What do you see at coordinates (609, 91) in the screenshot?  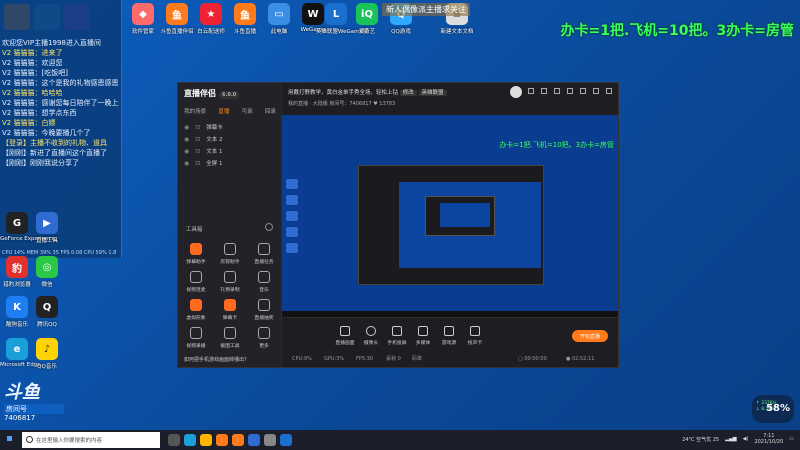 I see `close-icon` at bounding box center [609, 91].